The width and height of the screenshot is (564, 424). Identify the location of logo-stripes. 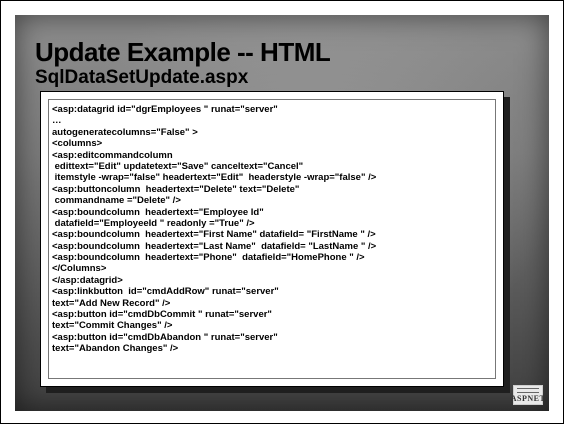
(528, 390).